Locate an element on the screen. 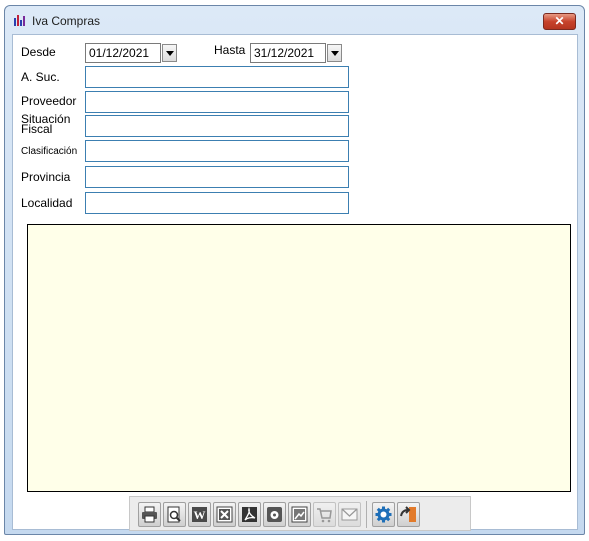  pdf-icon is located at coordinates (249, 514).